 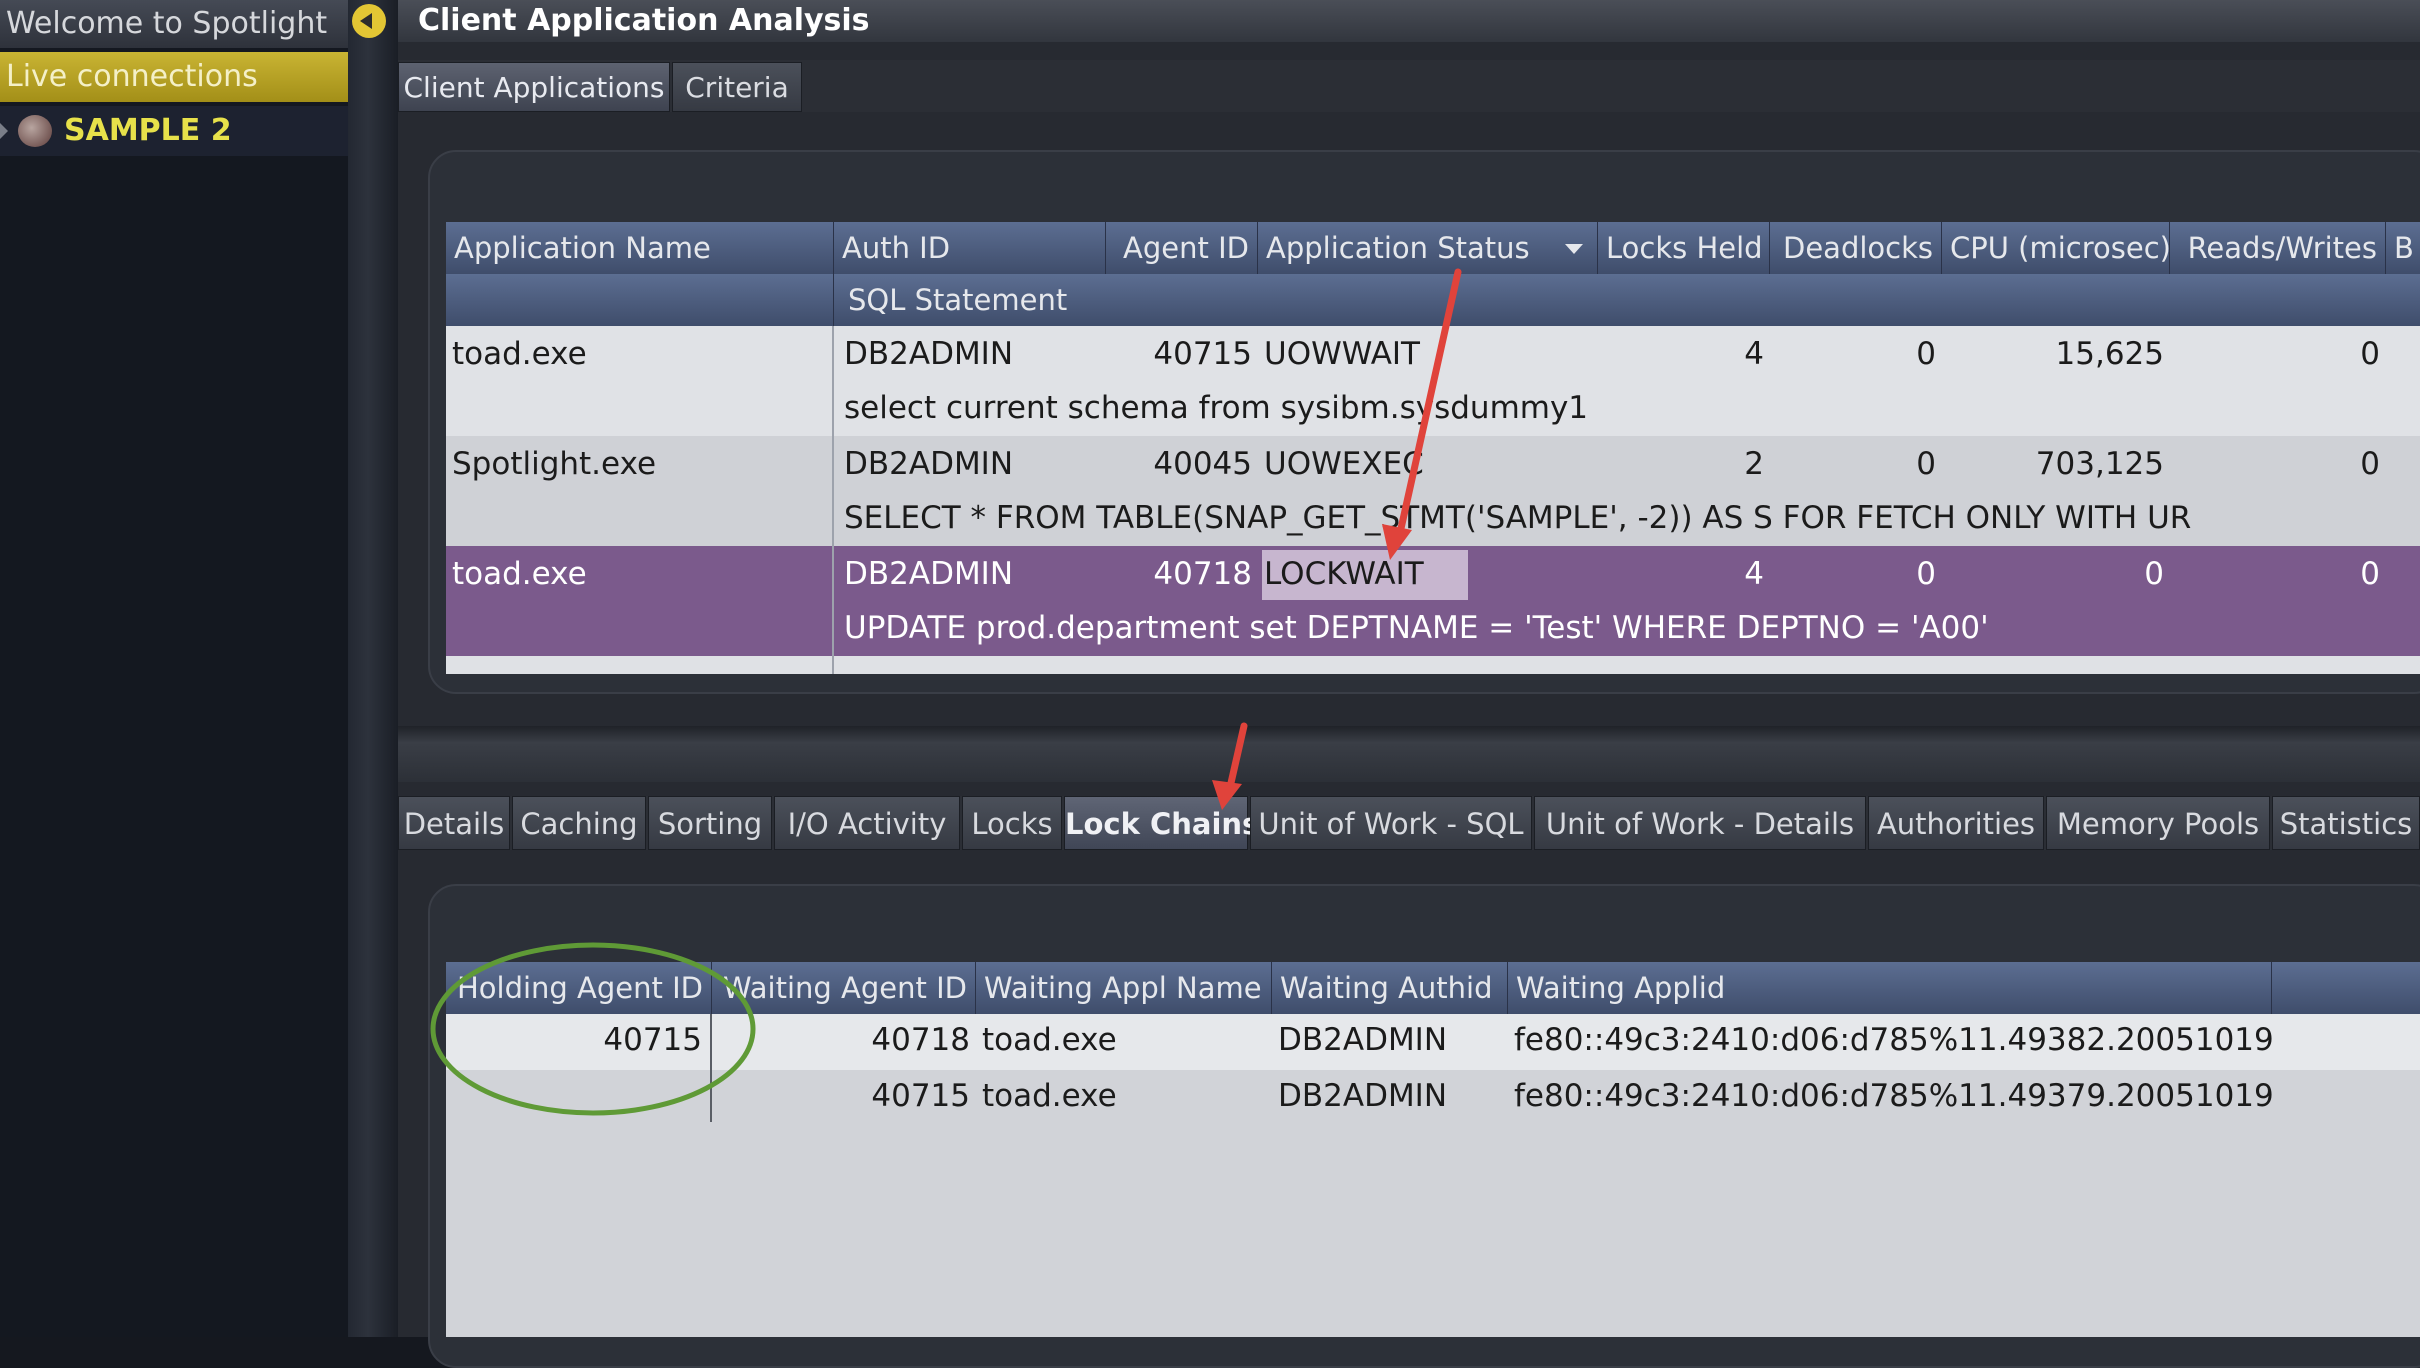 I want to click on annotation-arrow-status, so click(x=1422, y=414).